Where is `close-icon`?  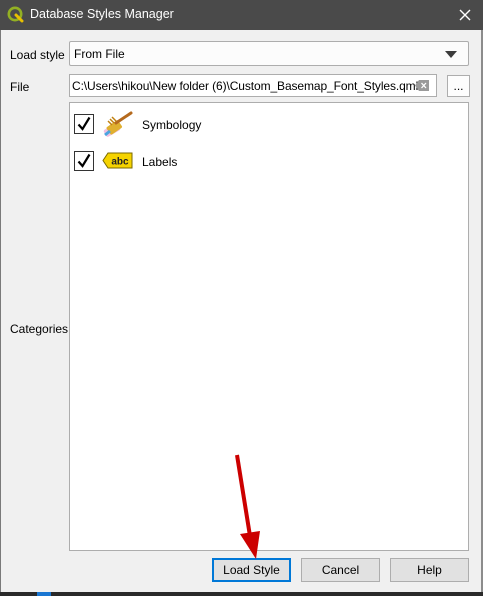 close-icon is located at coordinates (465, 15).